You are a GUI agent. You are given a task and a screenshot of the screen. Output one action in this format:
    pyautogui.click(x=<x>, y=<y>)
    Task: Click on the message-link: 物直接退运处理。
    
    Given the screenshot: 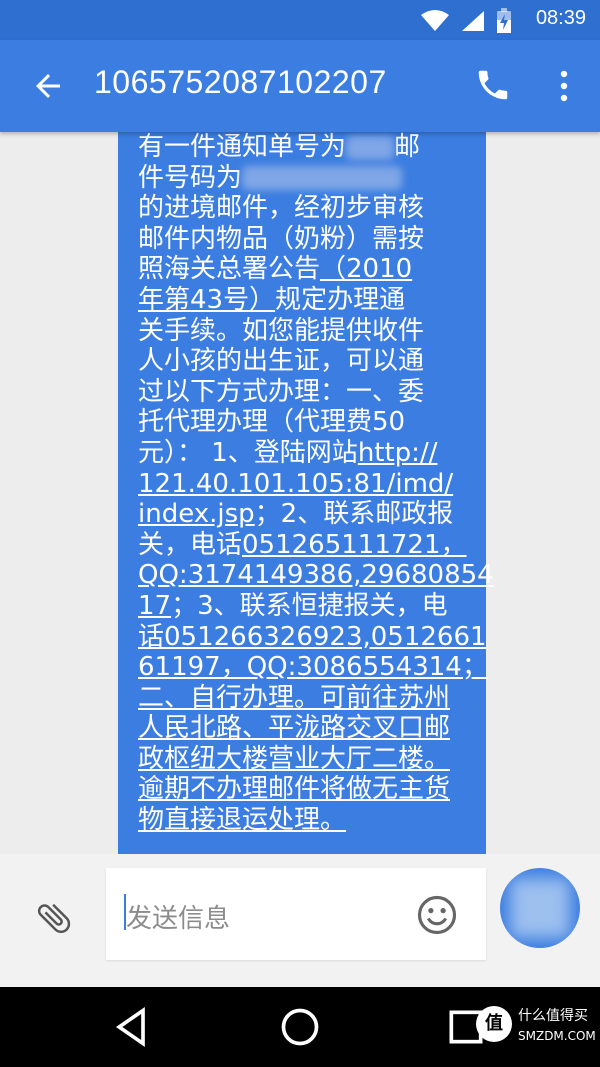 What is the action you would take?
    pyautogui.click(x=242, y=820)
    